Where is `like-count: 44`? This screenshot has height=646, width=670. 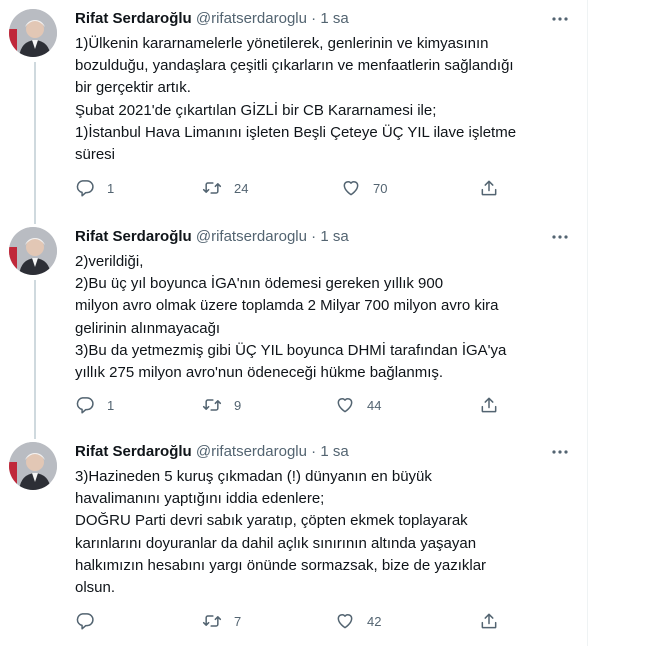
like-count: 44 is located at coordinates (374, 405).